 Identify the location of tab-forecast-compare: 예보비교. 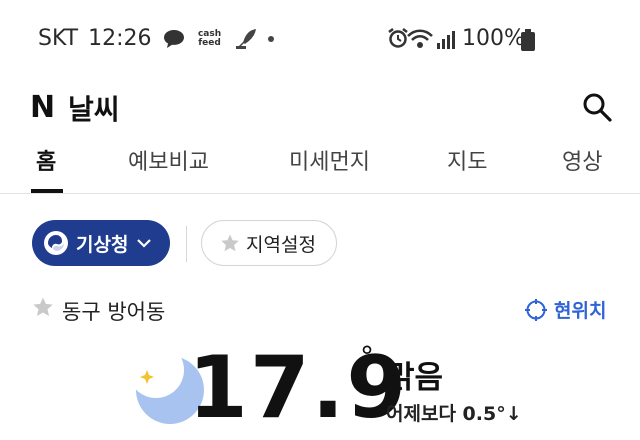
(168, 160).